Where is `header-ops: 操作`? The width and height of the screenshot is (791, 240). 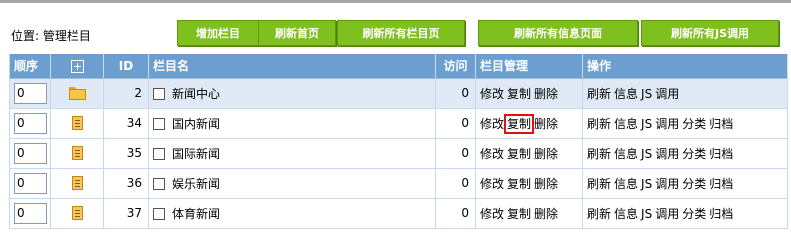
header-ops: 操作 is located at coordinates (685, 66).